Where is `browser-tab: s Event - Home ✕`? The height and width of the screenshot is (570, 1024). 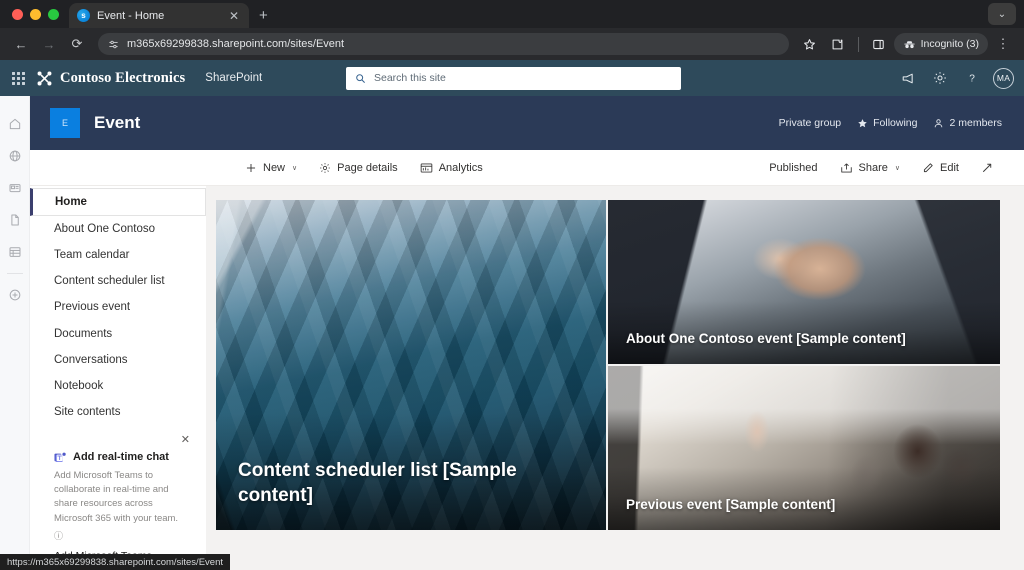 browser-tab: s Event - Home ✕ is located at coordinates (159, 15).